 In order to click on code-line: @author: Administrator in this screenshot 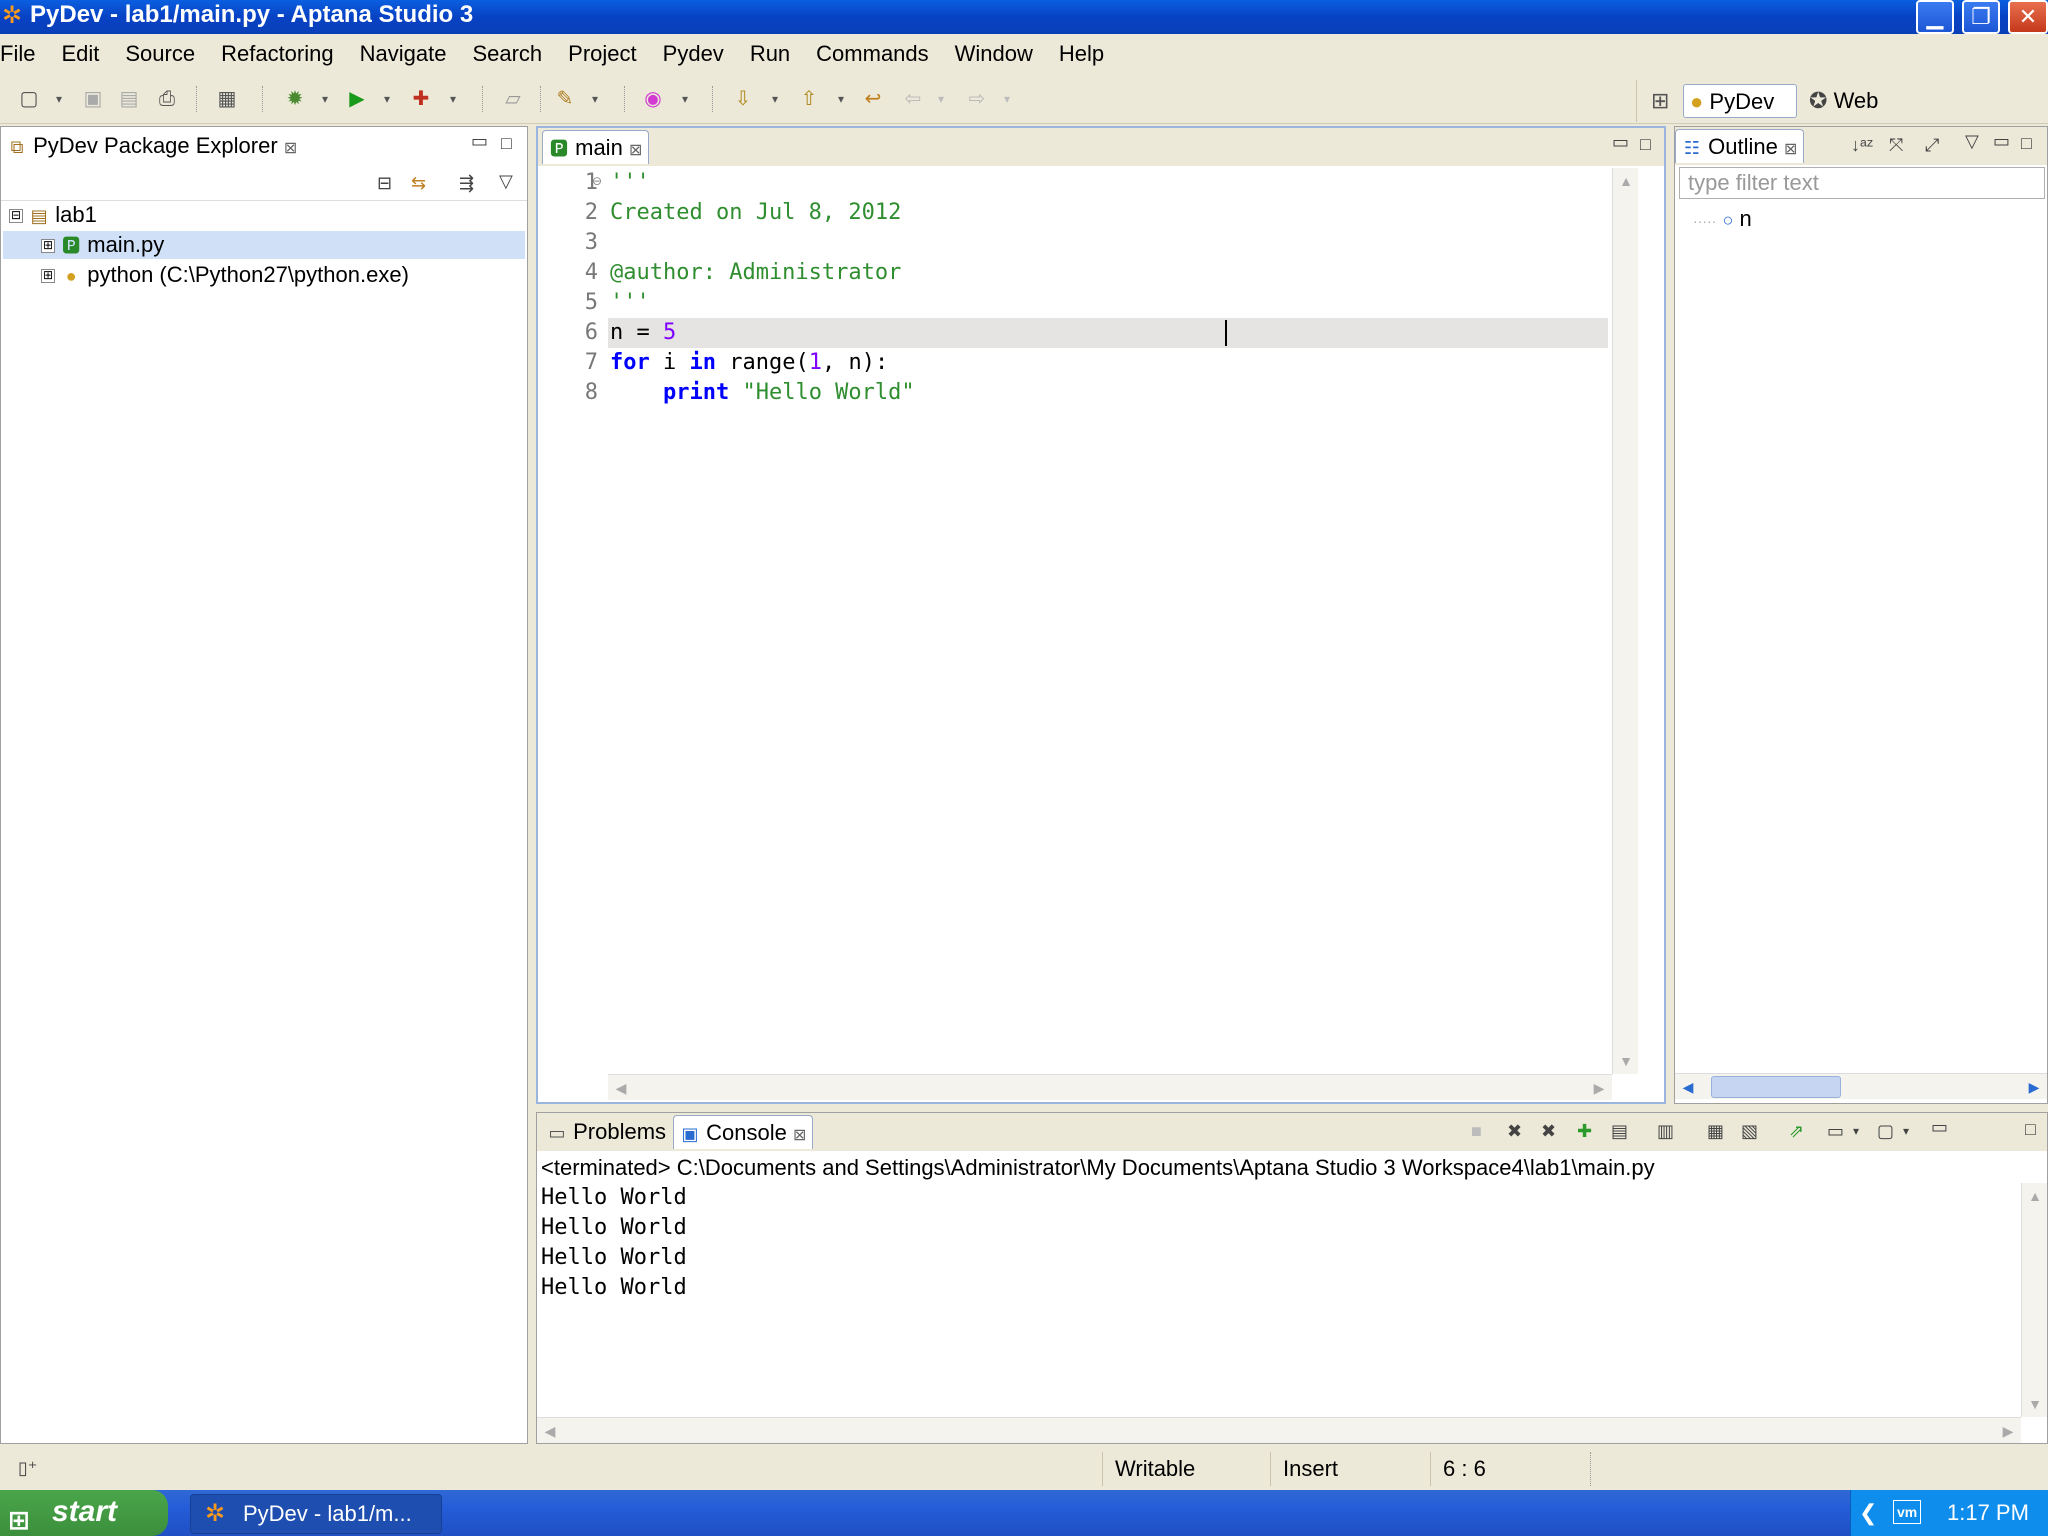, I will do `click(755, 273)`.